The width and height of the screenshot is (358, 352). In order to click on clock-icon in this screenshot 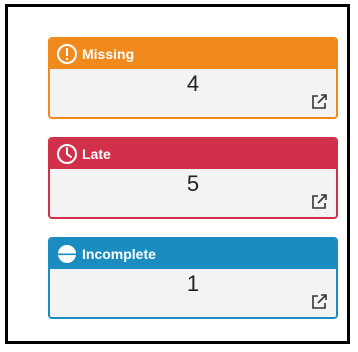, I will do `click(67, 154)`.